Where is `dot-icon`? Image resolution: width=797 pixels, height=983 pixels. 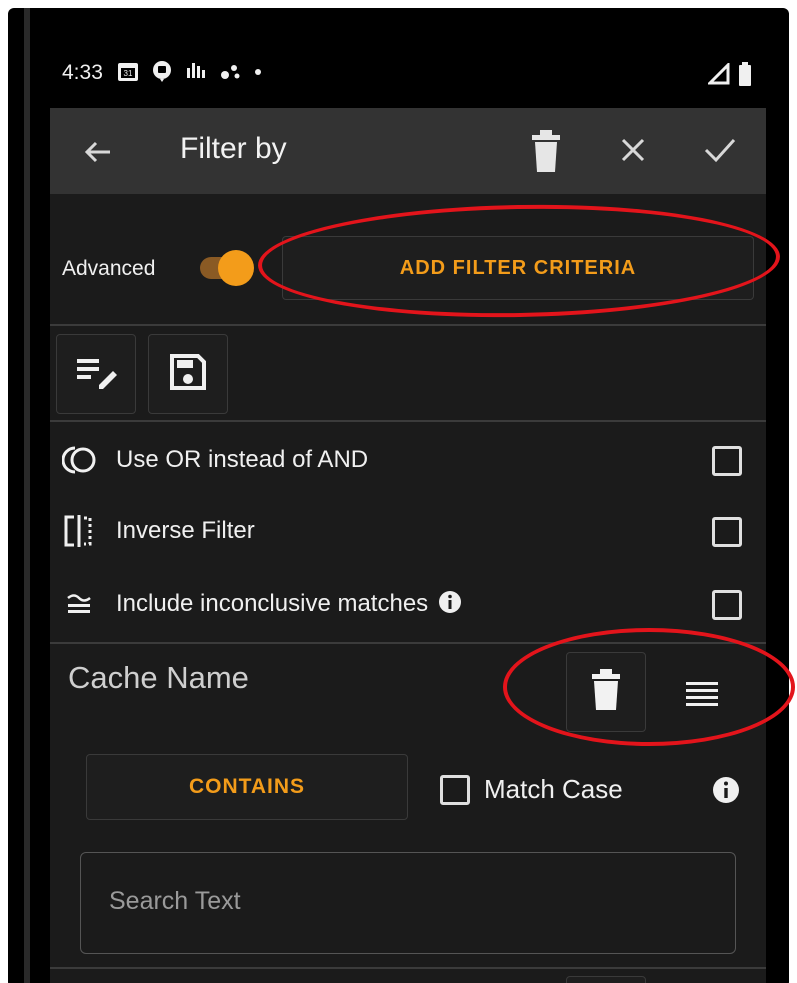 dot-icon is located at coordinates (258, 73).